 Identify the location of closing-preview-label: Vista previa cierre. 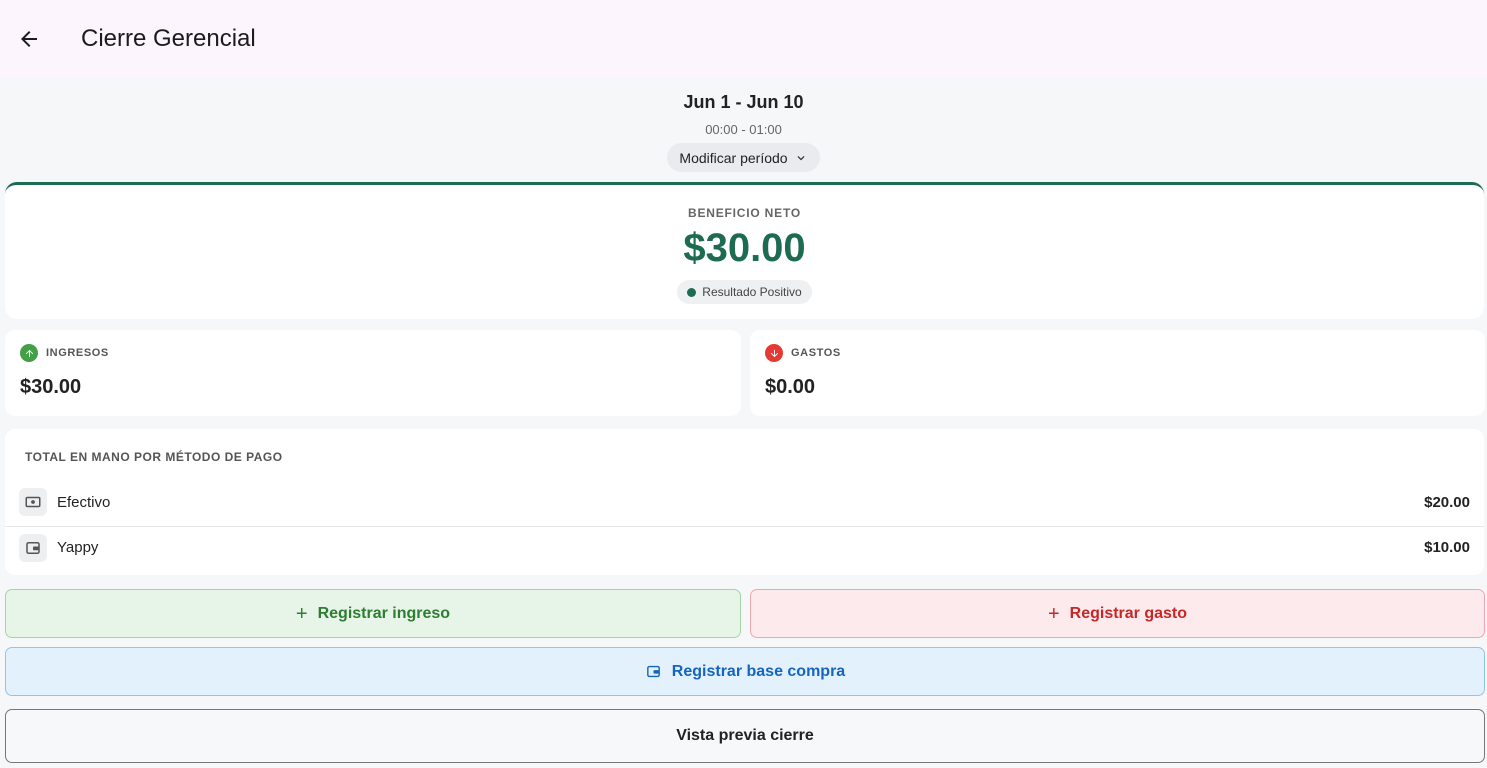
(745, 735).